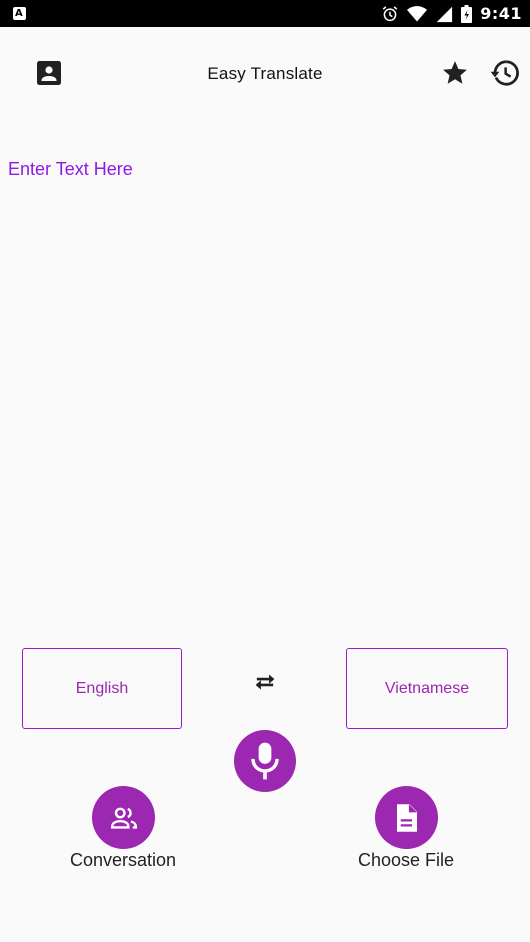 Image resolution: width=530 pixels, height=942 pixels. Describe the element at coordinates (467, 13) in the screenshot. I see `battery-icon` at that location.